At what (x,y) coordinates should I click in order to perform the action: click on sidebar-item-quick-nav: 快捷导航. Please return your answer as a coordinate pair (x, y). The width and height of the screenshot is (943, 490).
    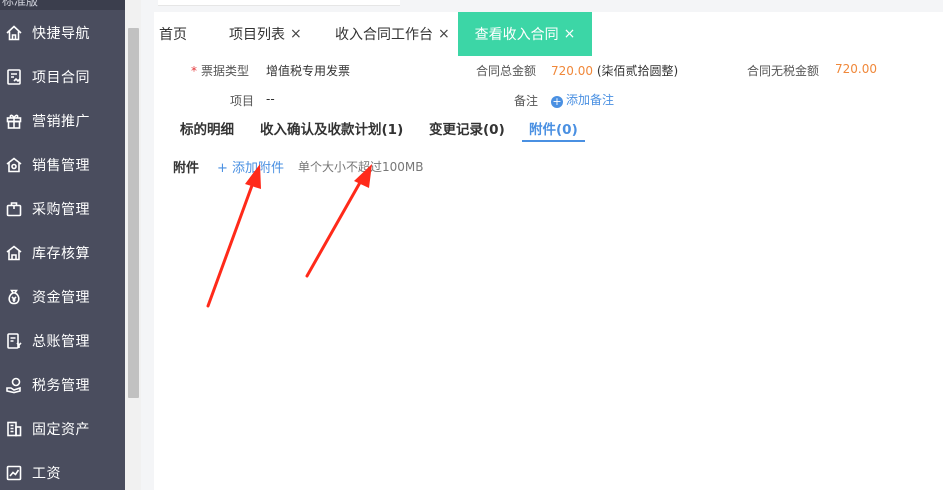
    Looking at the image, I should click on (62, 33).